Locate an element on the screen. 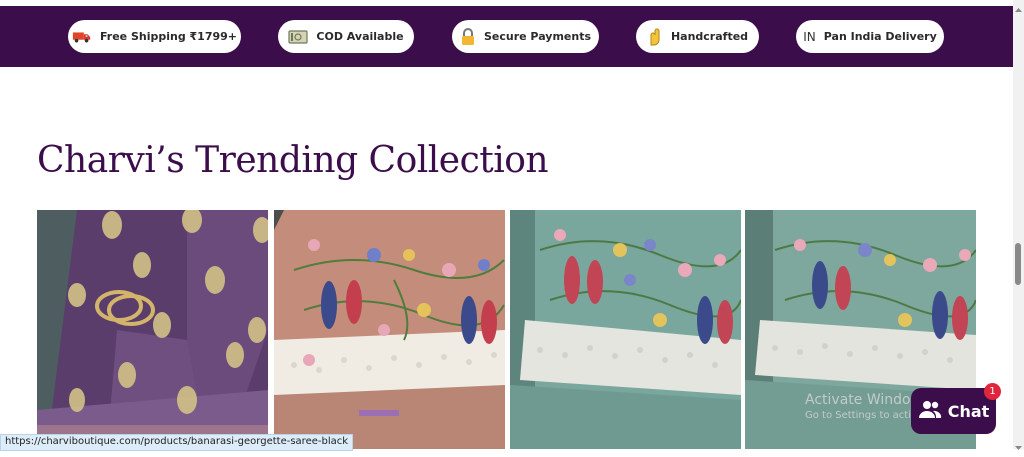 The image size is (1024, 457). usp-label: Secure Payments is located at coordinates (537, 36).